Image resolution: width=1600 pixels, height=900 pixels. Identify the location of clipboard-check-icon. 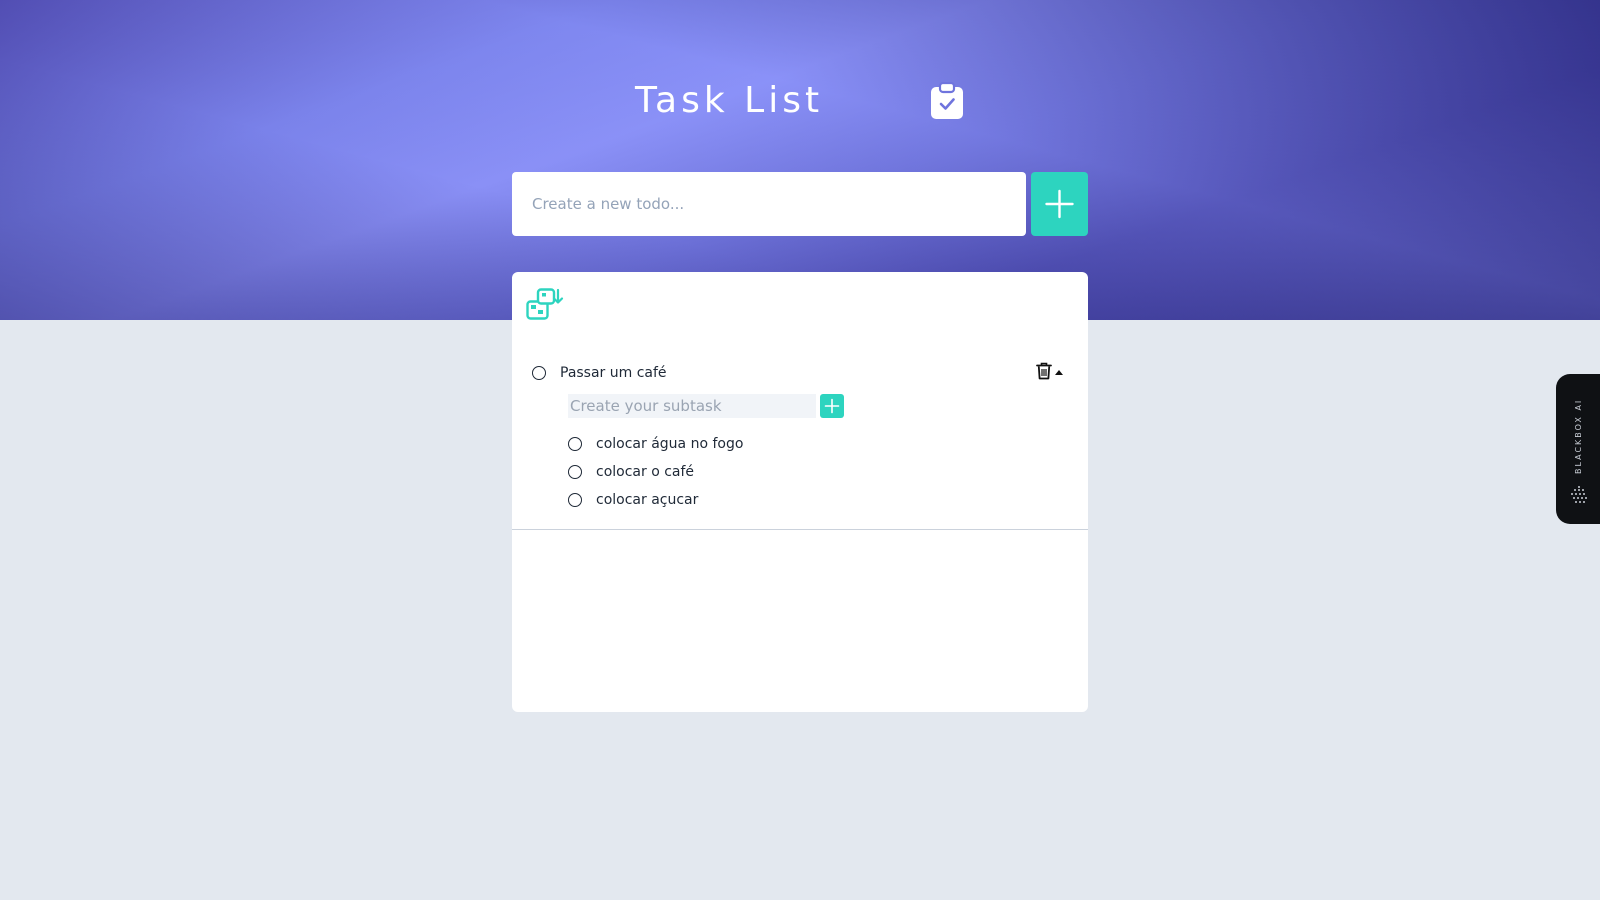
(947, 100).